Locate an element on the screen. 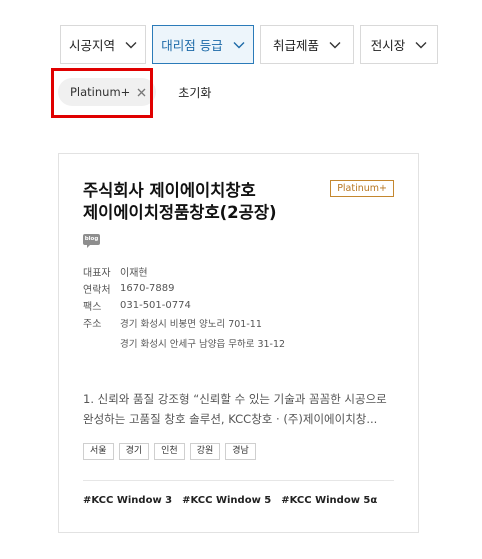 The width and height of the screenshot is (482, 559). selected-filter-chip: Platinum+ is located at coordinates (107, 92).